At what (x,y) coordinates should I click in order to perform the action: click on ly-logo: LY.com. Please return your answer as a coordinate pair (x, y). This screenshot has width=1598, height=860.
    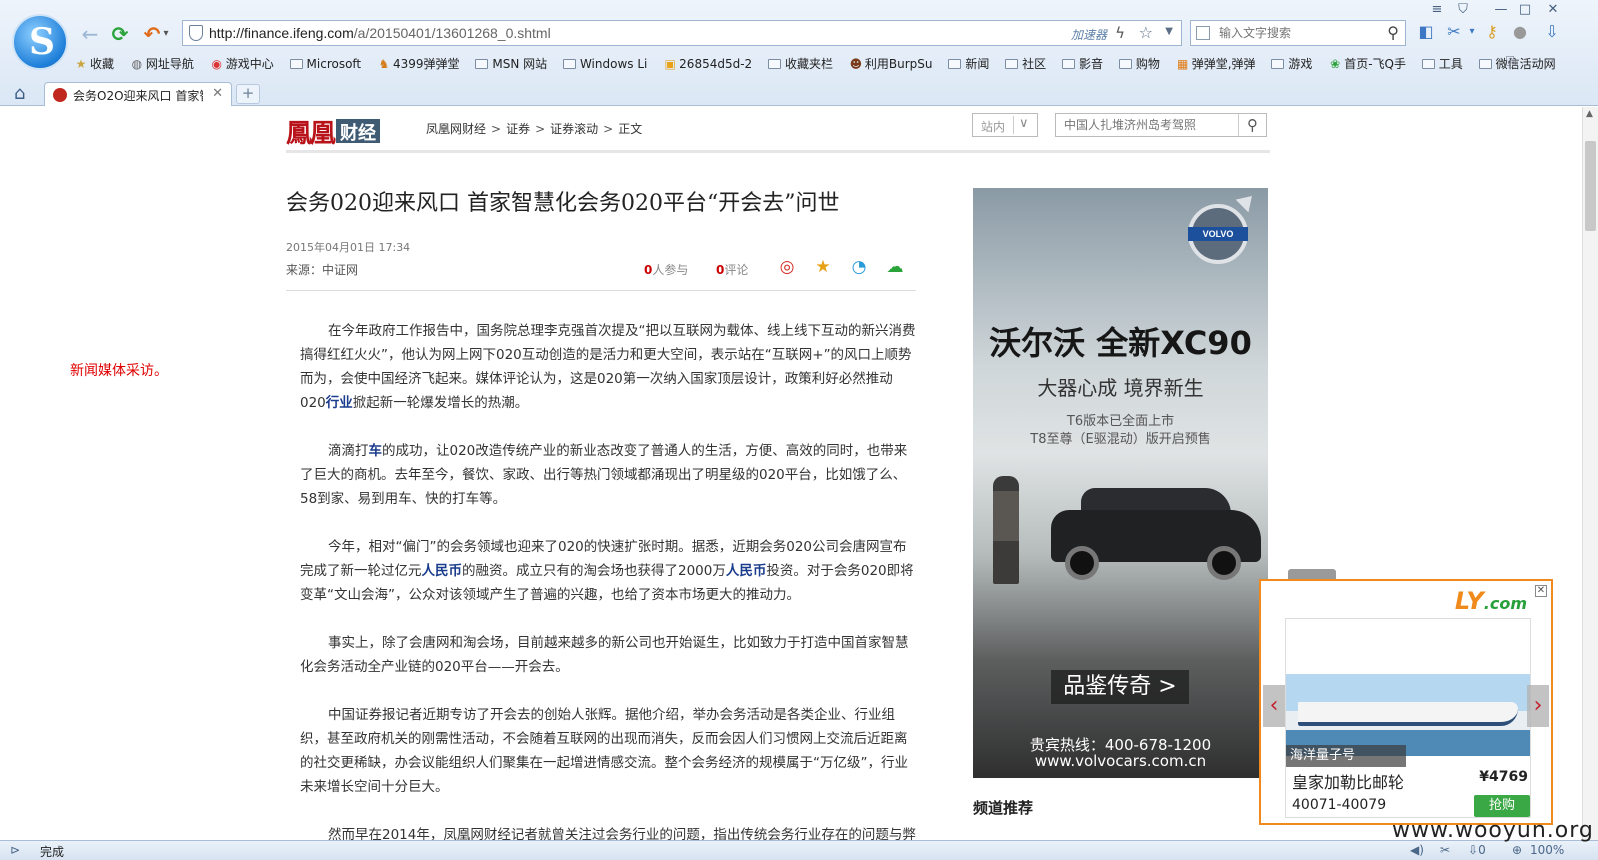
    Looking at the image, I should click on (1491, 601).